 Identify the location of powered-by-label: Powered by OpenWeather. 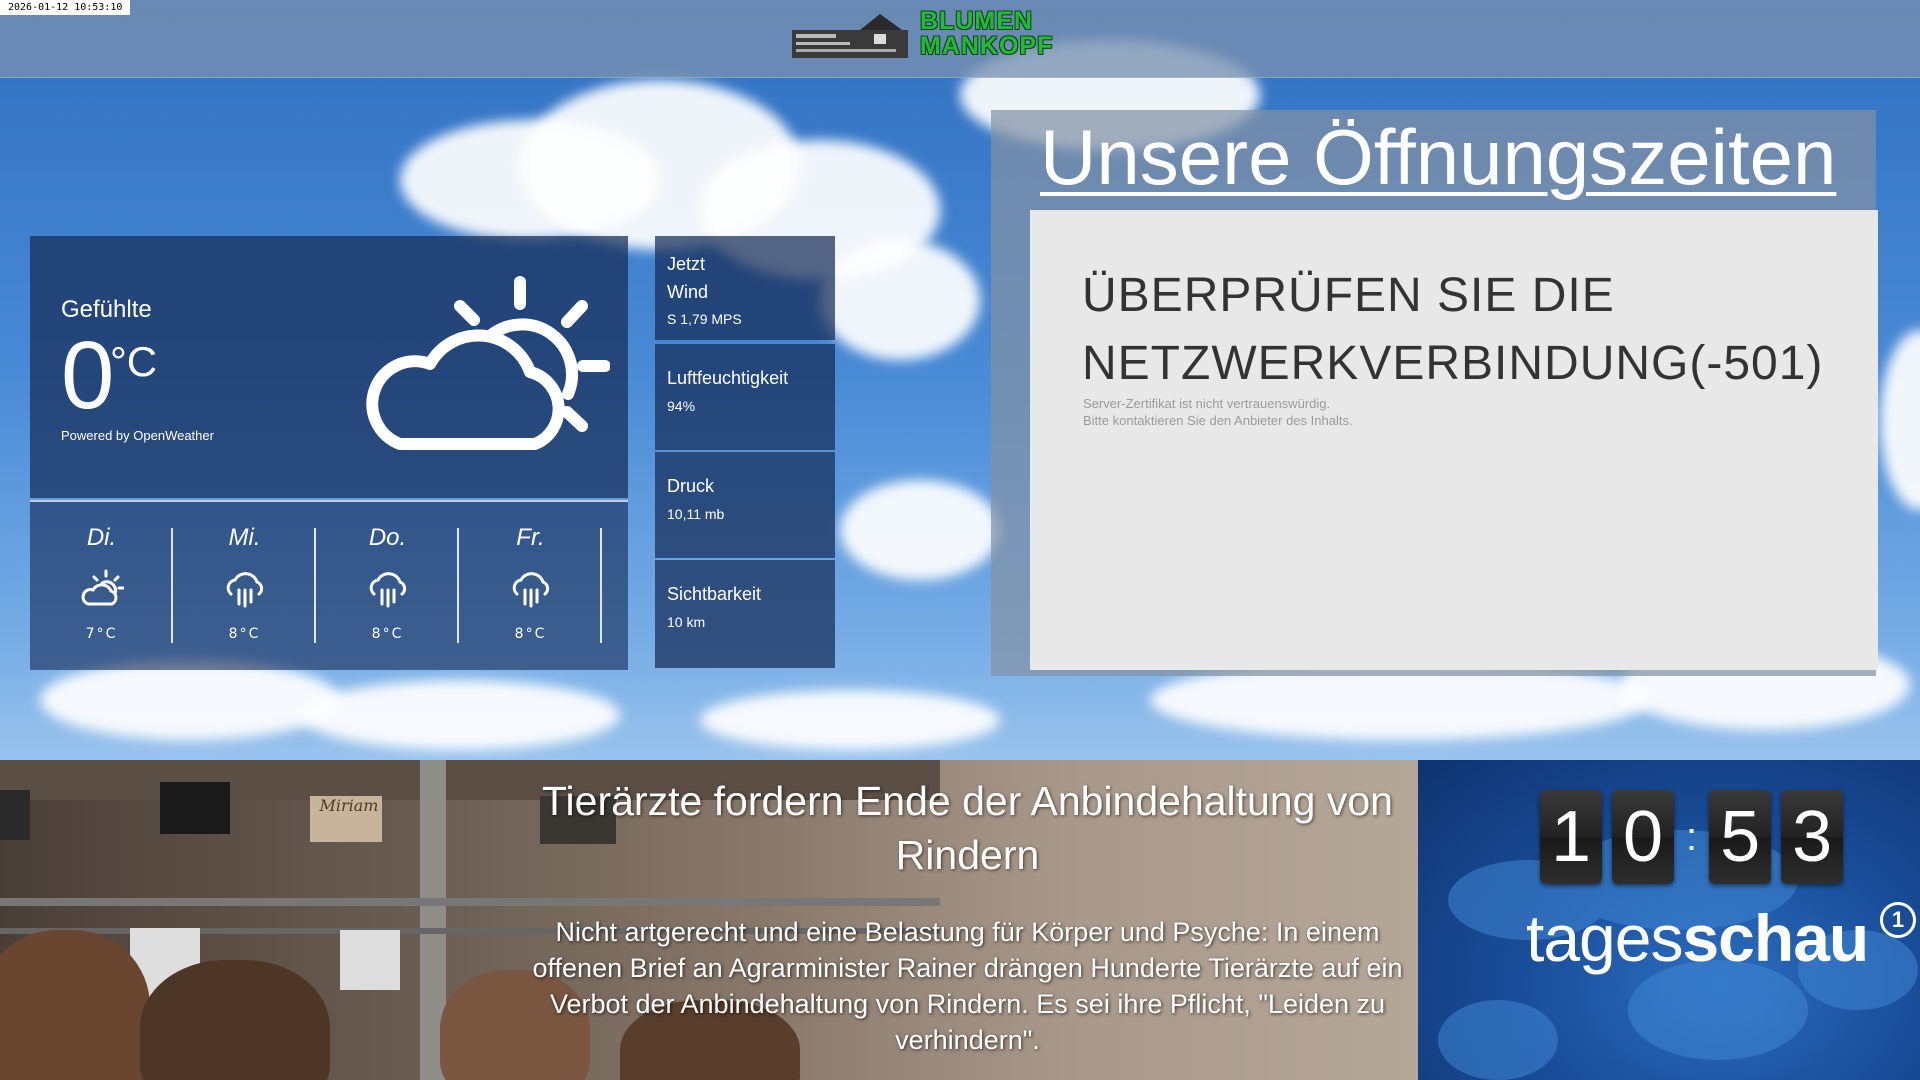
(137, 435).